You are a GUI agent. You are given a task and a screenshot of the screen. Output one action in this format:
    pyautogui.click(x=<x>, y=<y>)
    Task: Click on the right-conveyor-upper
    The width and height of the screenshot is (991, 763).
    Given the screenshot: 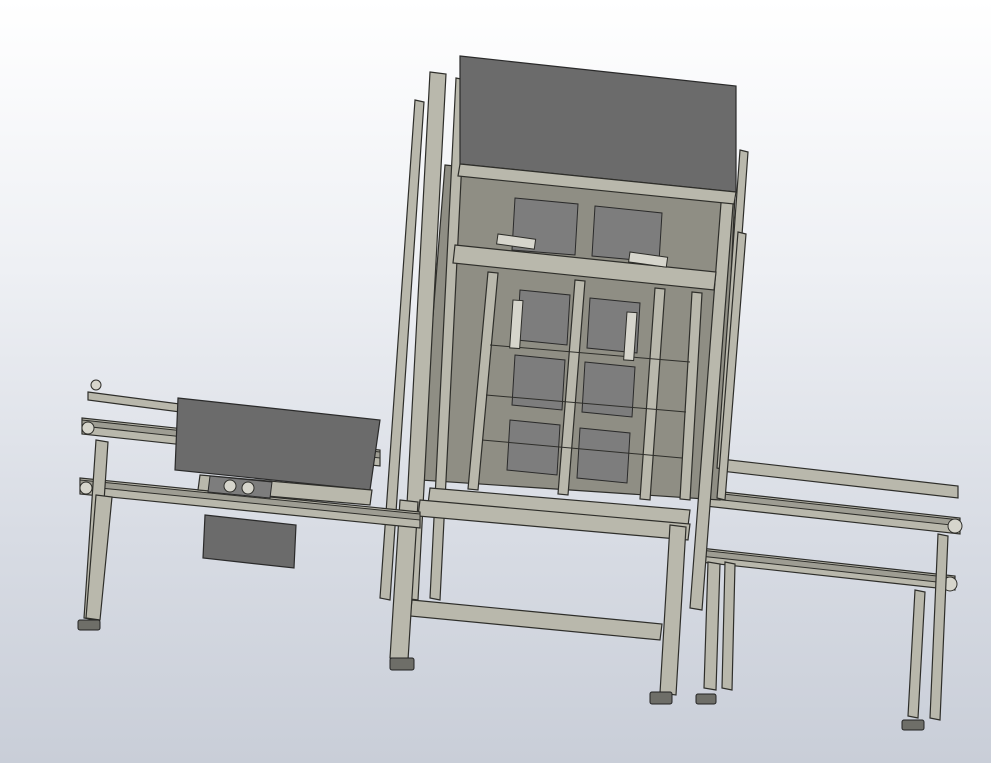 What is the action you would take?
    pyautogui.click(x=833, y=496)
    